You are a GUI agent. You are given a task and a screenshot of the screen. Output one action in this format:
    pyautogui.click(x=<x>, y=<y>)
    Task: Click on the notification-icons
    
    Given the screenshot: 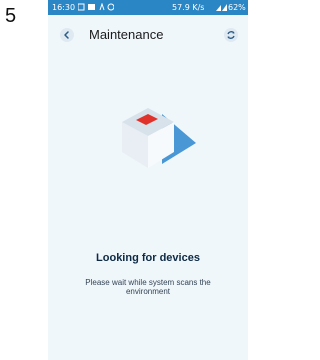 What is the action you would take?
    pyautogui.click(x=96, y=7)
    